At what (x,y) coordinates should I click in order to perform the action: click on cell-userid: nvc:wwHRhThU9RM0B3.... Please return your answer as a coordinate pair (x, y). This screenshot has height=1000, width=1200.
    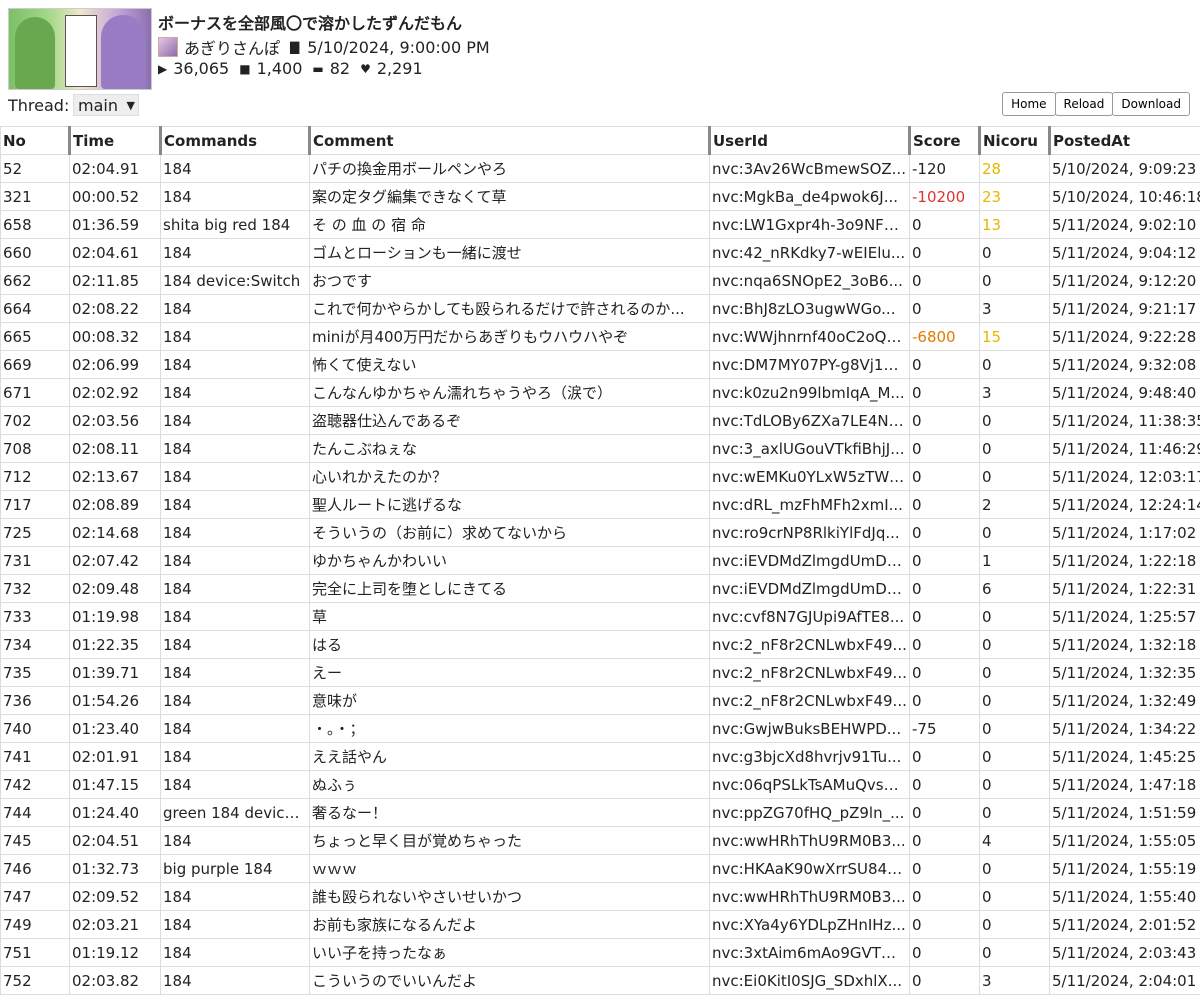
    Looking at the image, I should click on (809, 896).